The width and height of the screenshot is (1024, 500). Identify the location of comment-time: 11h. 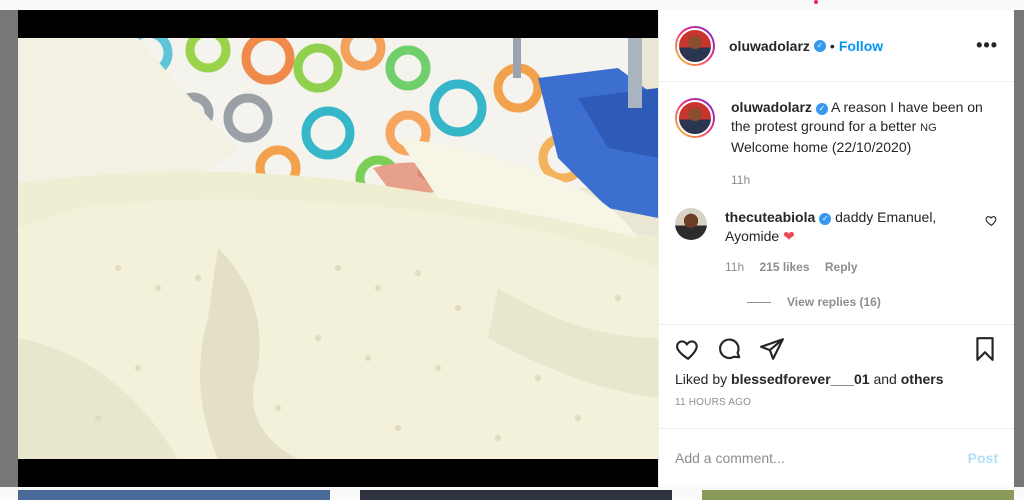
(734, 267).